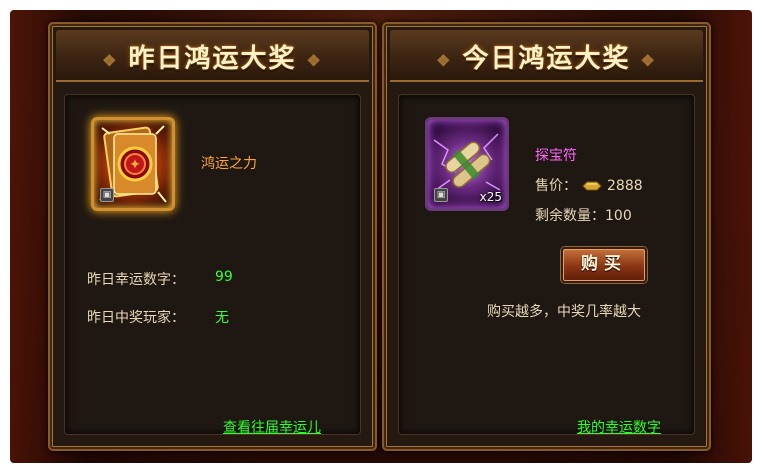 The height and width of the screenshot is (473, 762). I want to click on prize-item-name: 鸿运之力, so click(229, 164).